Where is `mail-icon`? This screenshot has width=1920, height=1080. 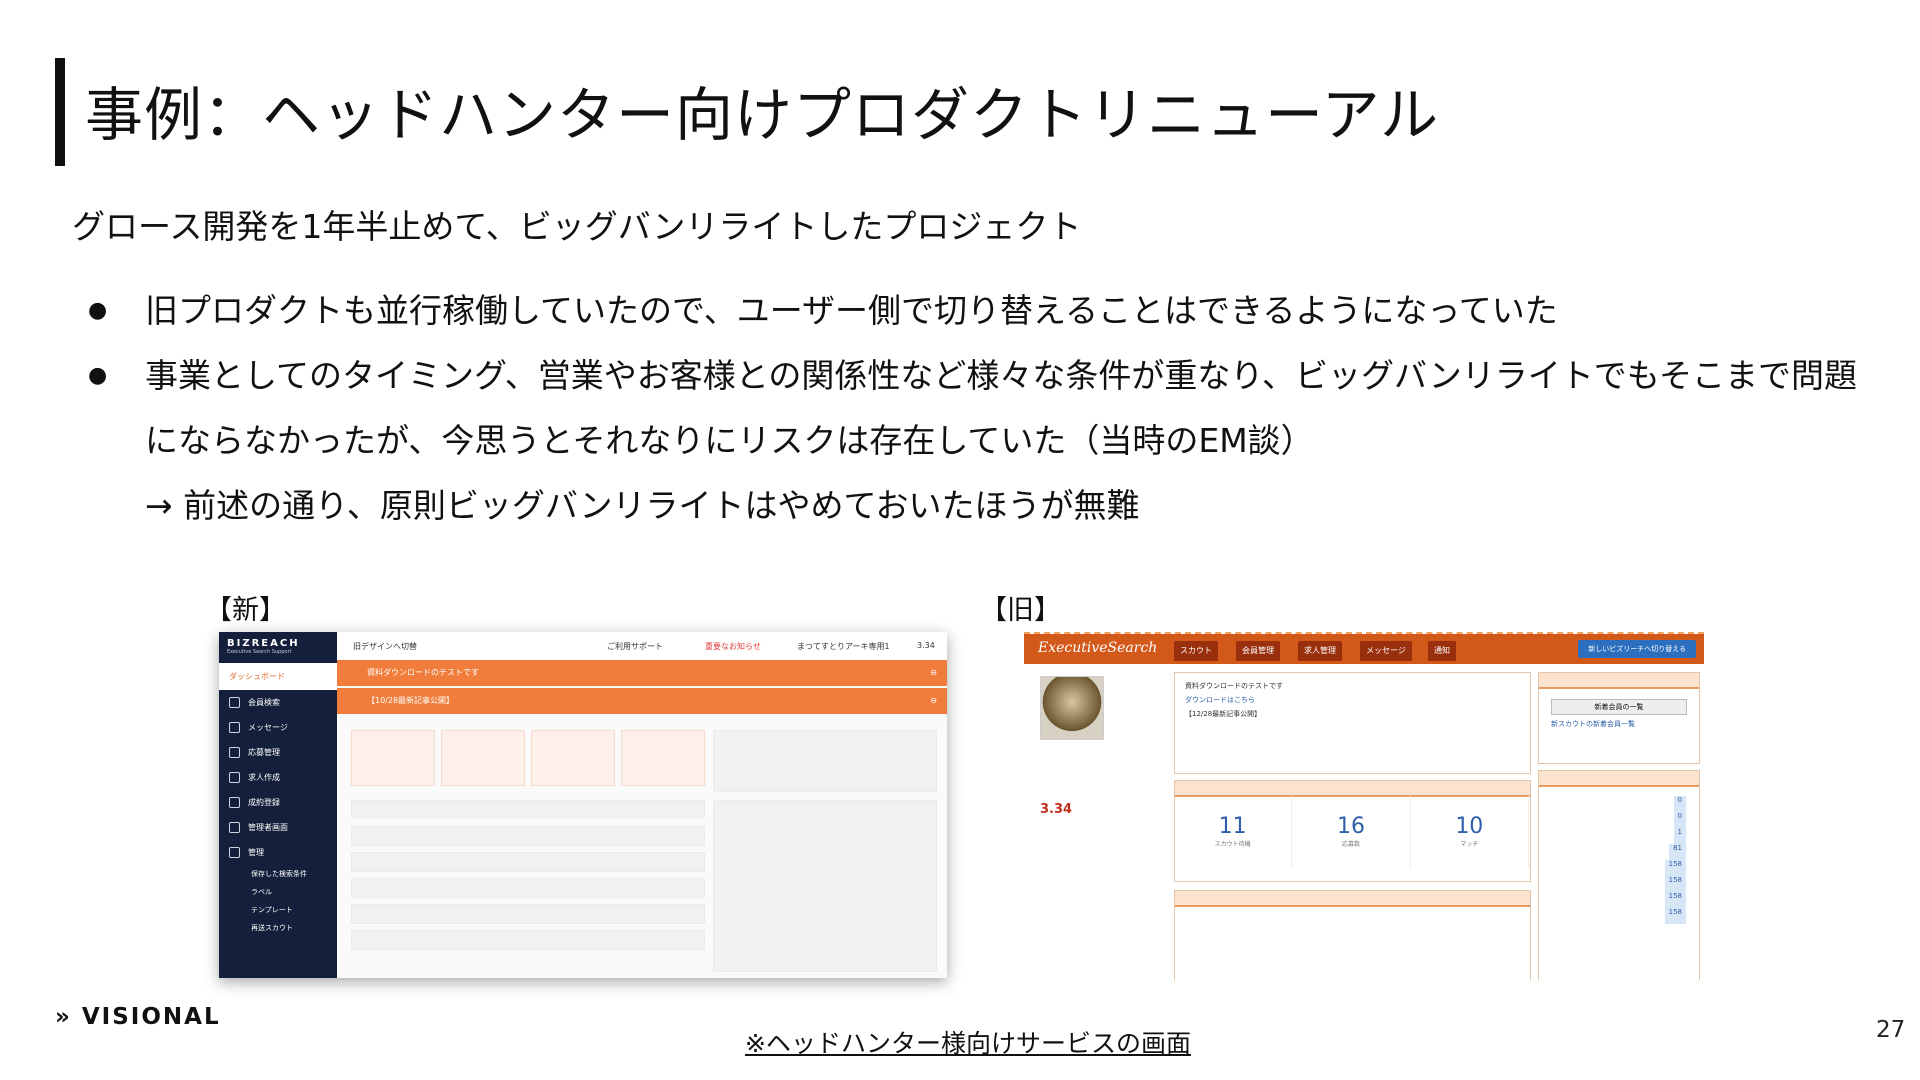 mail-icon is located at coordinates (234, 727).